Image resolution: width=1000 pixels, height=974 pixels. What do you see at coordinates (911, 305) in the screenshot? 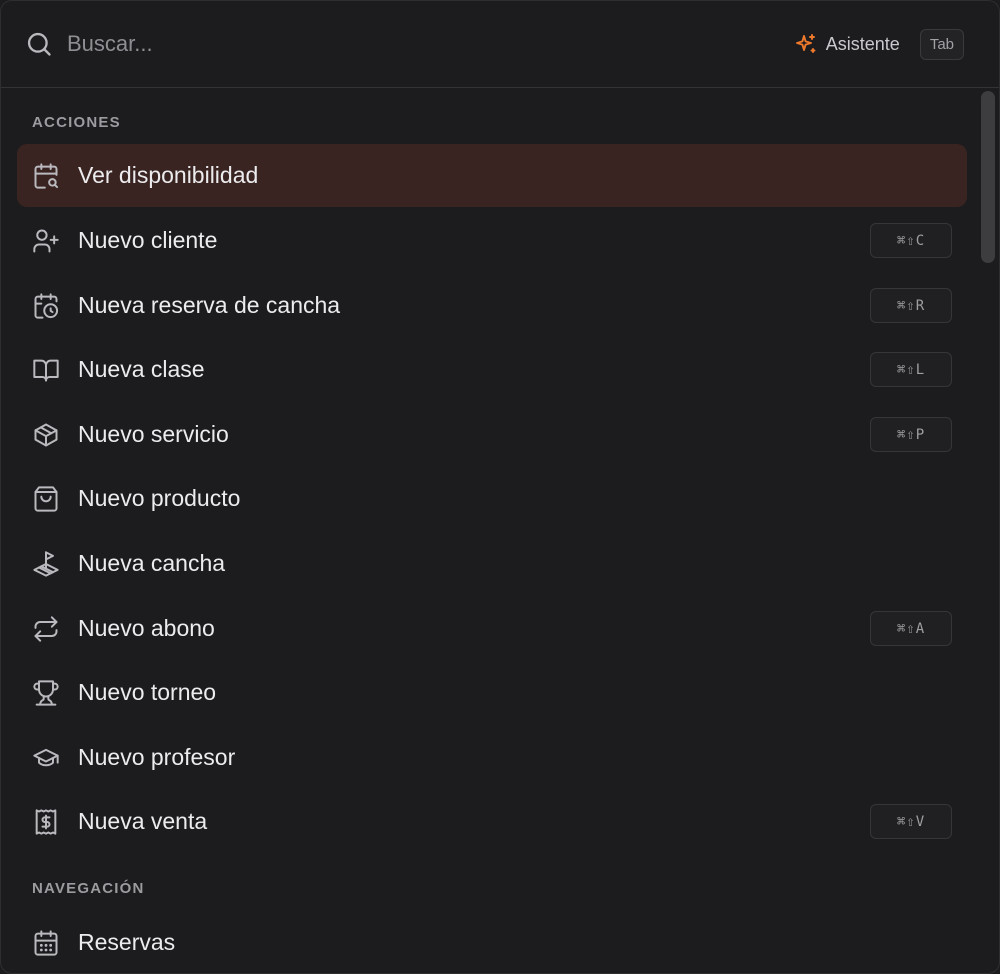
I see `shortcut-hint: ⌘⇧R` at bounding box center [911, 305].